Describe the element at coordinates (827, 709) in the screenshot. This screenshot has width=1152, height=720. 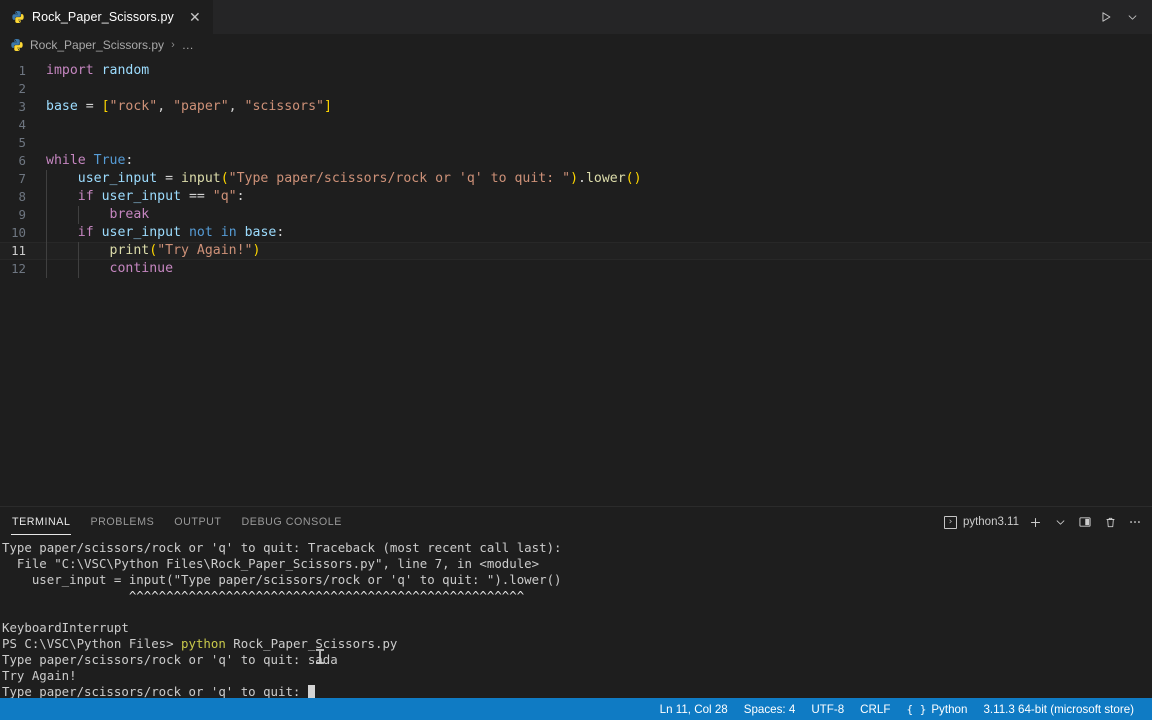
I see `editor-encoding: UTF-8` at that location.